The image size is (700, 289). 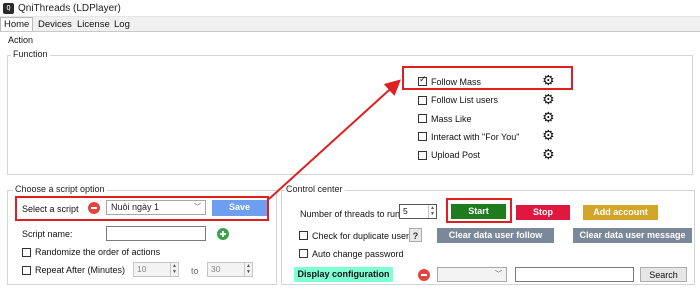 I want to click on annotation-arrow, so click(x=334, y=139).